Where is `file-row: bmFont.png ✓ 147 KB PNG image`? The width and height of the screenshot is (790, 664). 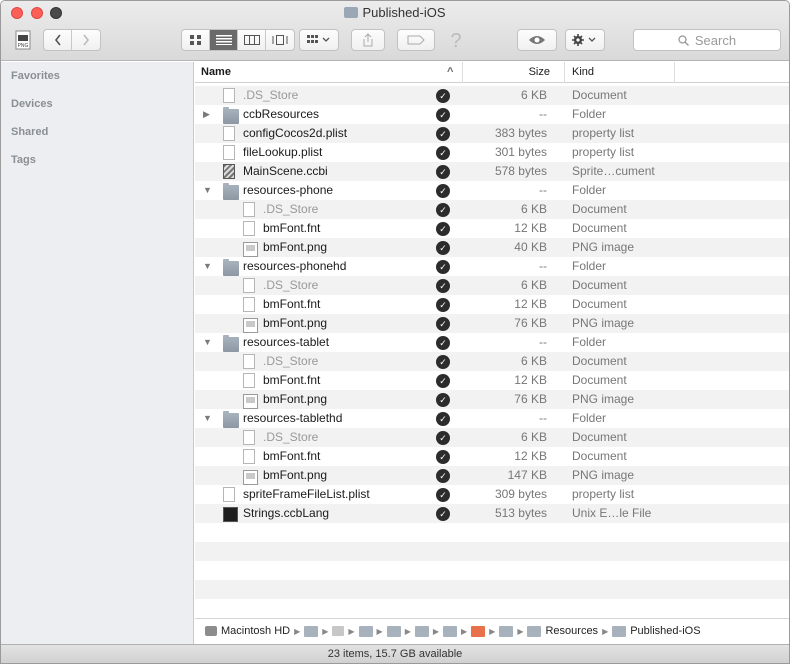
file-row: bmFont.png ✓ 147 KB PNG image is located at coordinates (492, 475).